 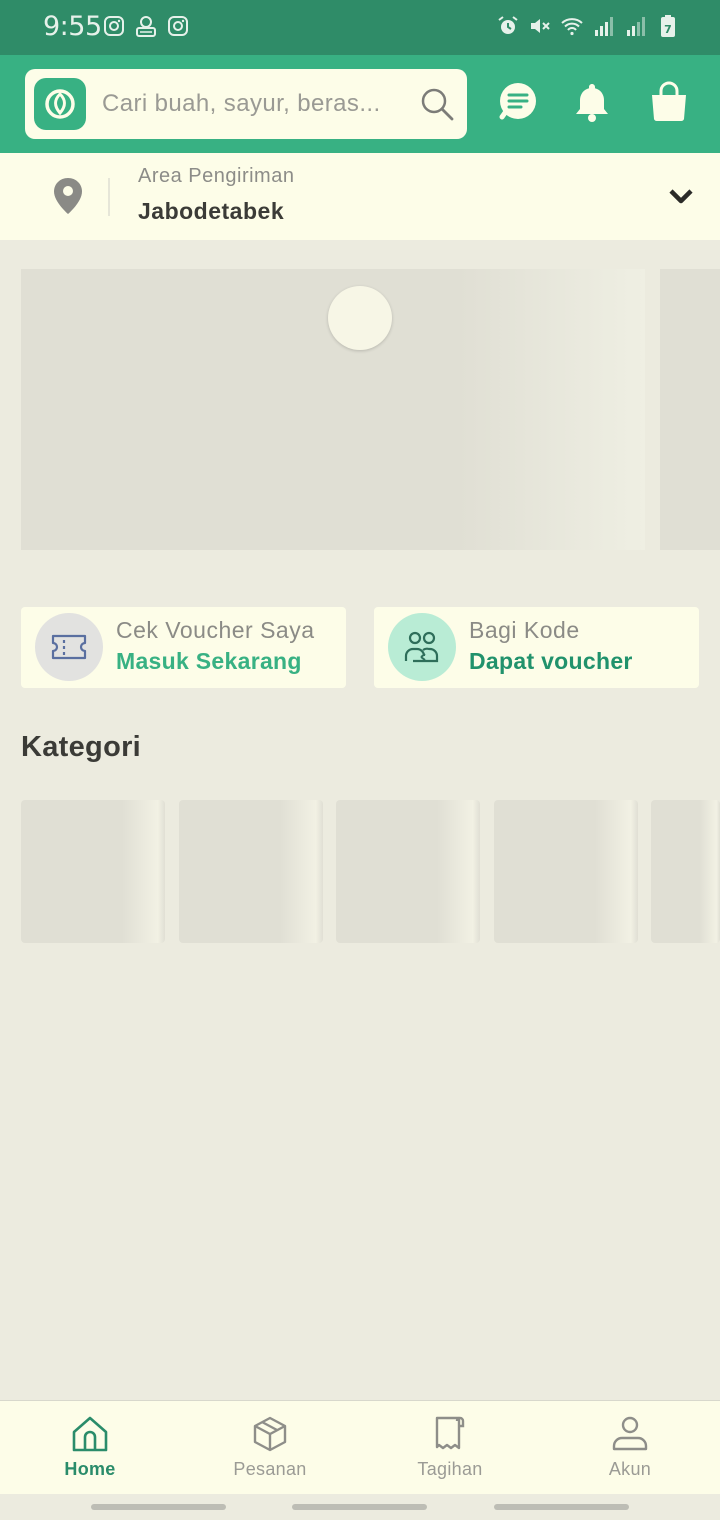 I want to click on bell-icon, so click(x=592, y=102).